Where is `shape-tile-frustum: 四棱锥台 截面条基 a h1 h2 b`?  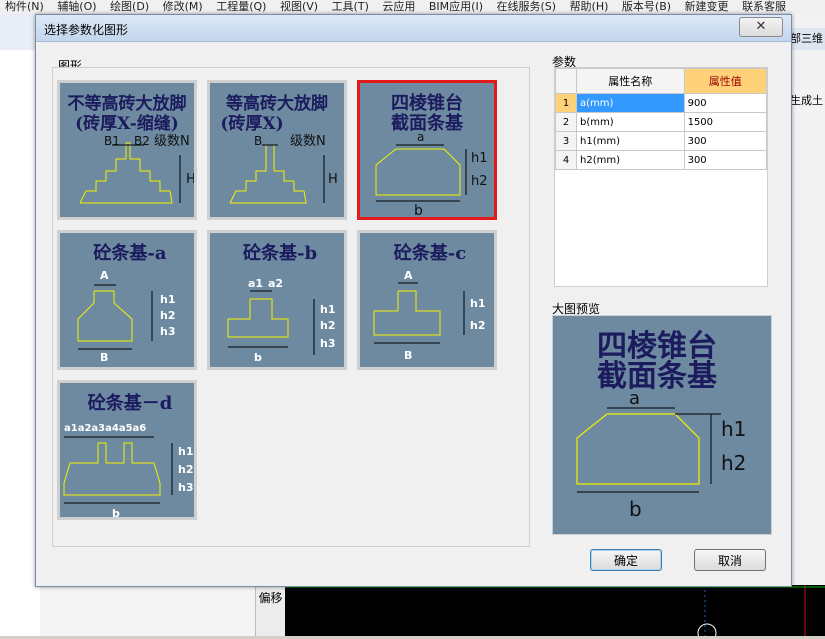 shape-tile-frustum: 四棱锥台 截面条基 a h1 h2 b is located at coordinates (427, 150).